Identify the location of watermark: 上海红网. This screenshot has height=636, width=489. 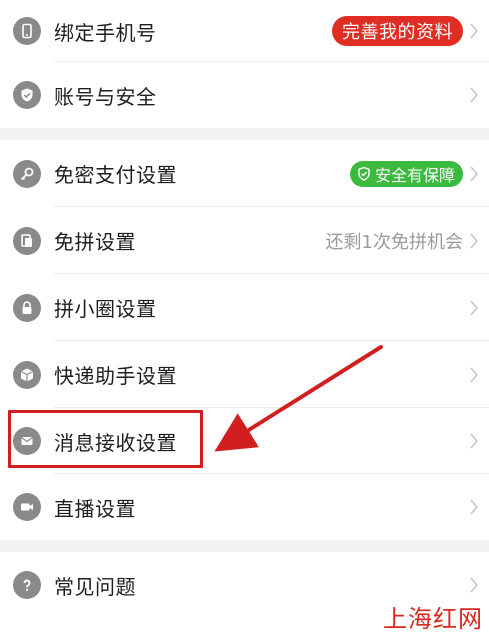
(433, 619).